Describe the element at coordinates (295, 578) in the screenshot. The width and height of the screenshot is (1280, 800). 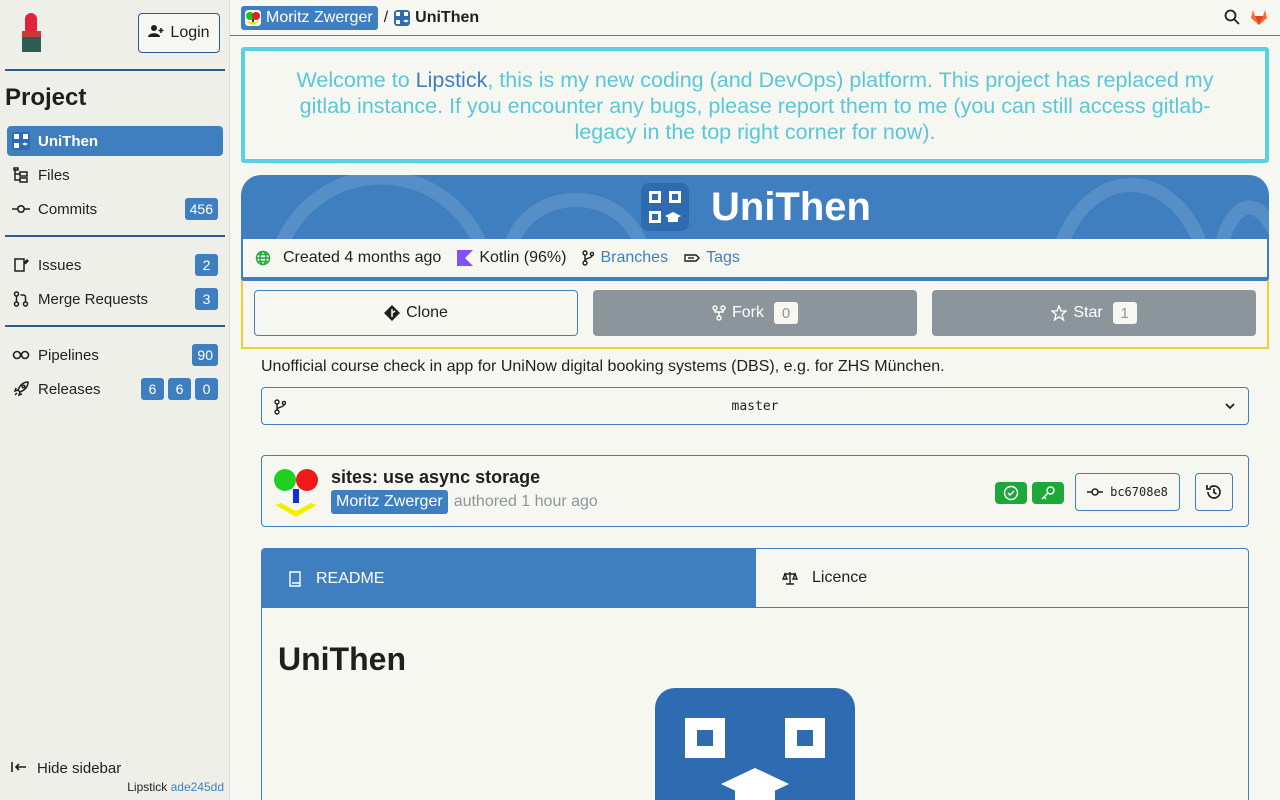
I see `book-icon` at that location.